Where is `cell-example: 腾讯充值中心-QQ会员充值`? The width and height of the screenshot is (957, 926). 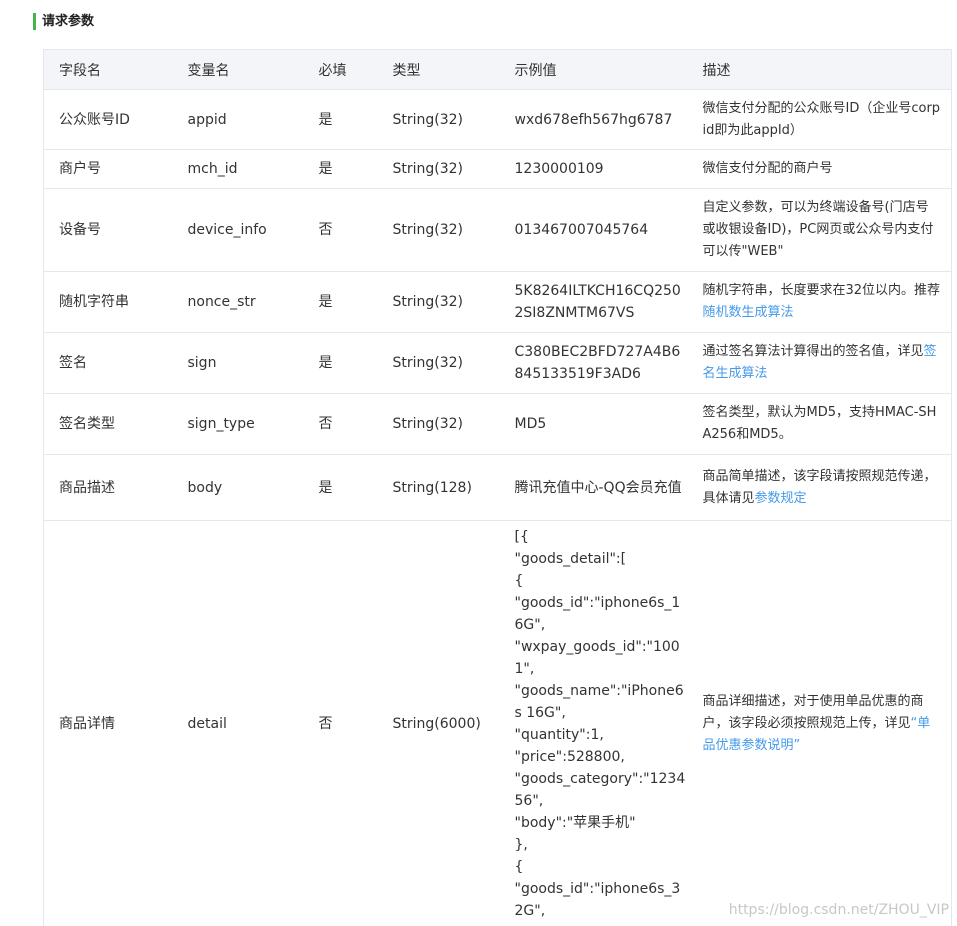 cell-example: 腾讯充值中心-QQ会员充值 is located at coordinates (593, 487).